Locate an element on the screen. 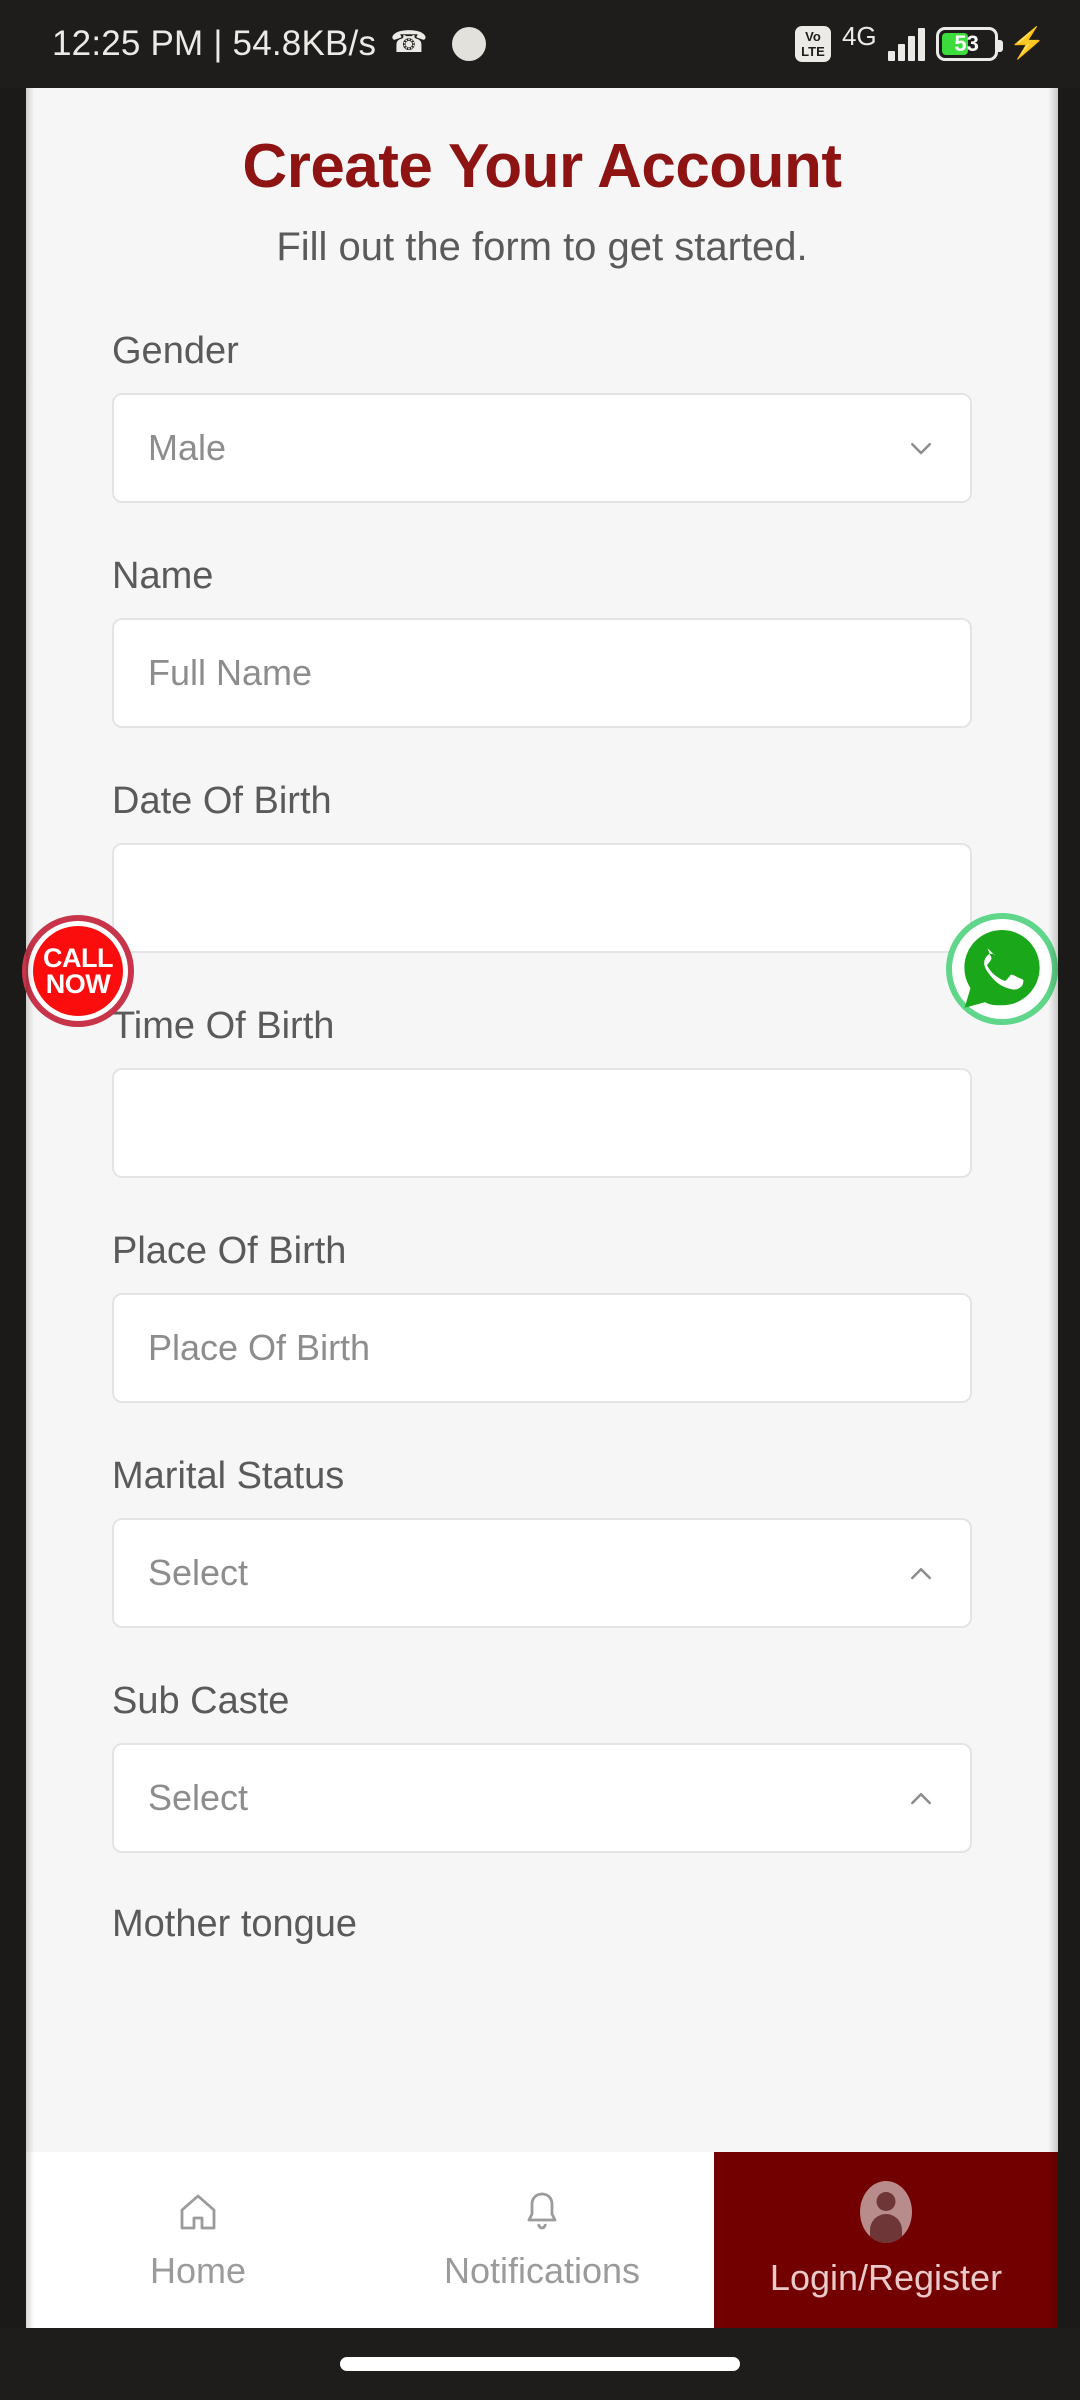 The image size is (1080, 2400). status-bar-right: Vo LTE 4G 53 ⚡ is located at coordinates (920, 44).